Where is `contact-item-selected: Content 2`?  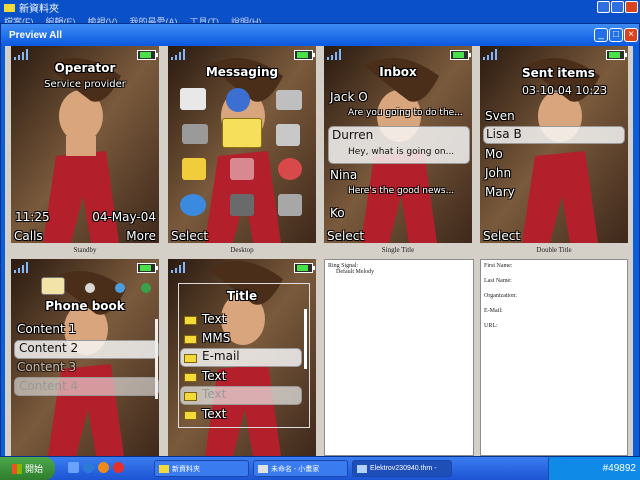
contact-item-selected: Content 2 is located at coordinates (48, 348).